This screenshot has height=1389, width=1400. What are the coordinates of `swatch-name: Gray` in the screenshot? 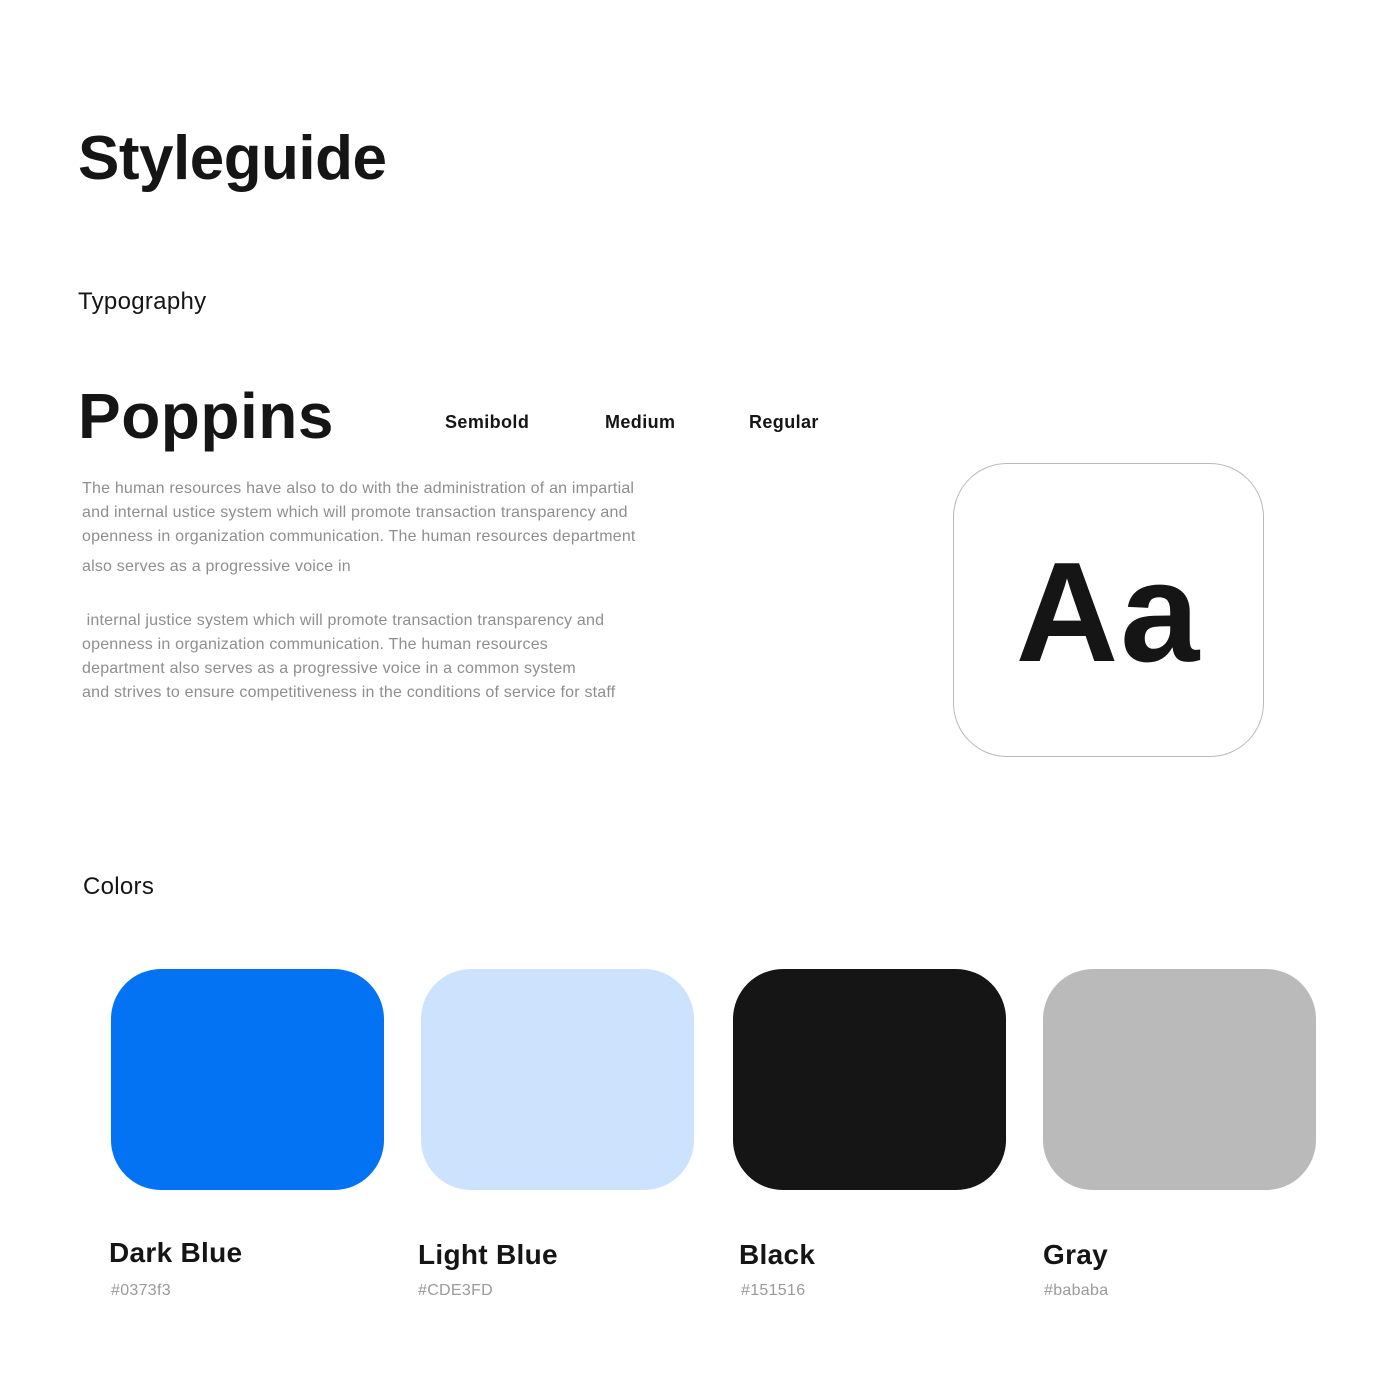 It's located at (1076, 1254).